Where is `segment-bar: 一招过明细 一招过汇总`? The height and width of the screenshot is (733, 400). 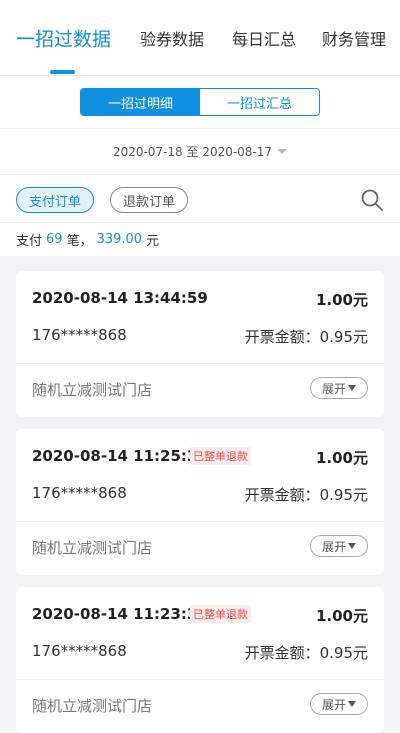 segment-bar: 一招过明细 一招过汇总 is located at coordinates (200, 102).